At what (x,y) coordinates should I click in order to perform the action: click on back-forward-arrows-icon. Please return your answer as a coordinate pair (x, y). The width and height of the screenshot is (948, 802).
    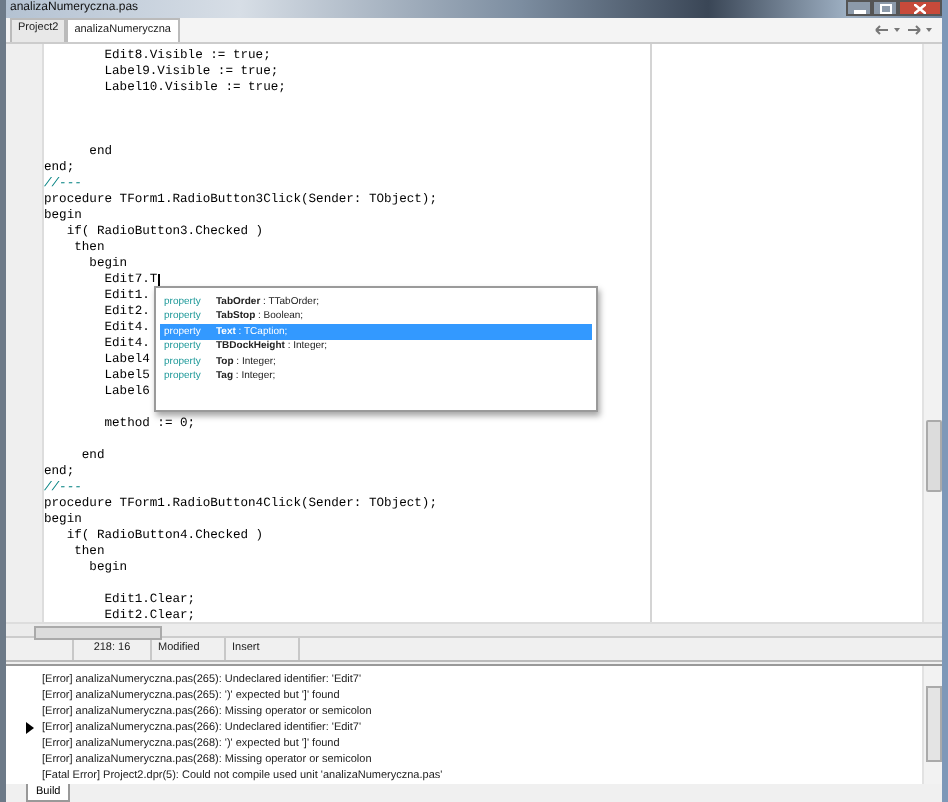
    Looking at the image, I should click on (904, 30).